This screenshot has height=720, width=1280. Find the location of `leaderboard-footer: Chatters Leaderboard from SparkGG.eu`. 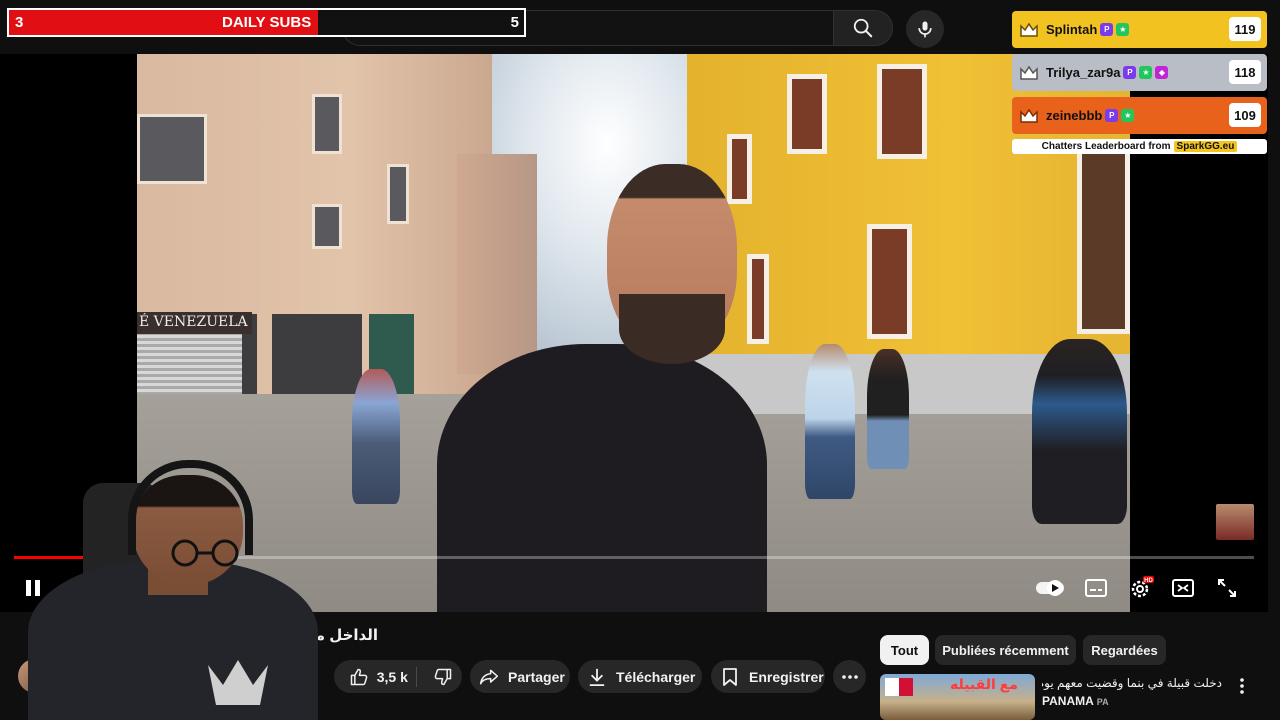

leaderboard-footer: Chatters Leaderboard from SparkGG.eu is located at coordinates (1139, 146).